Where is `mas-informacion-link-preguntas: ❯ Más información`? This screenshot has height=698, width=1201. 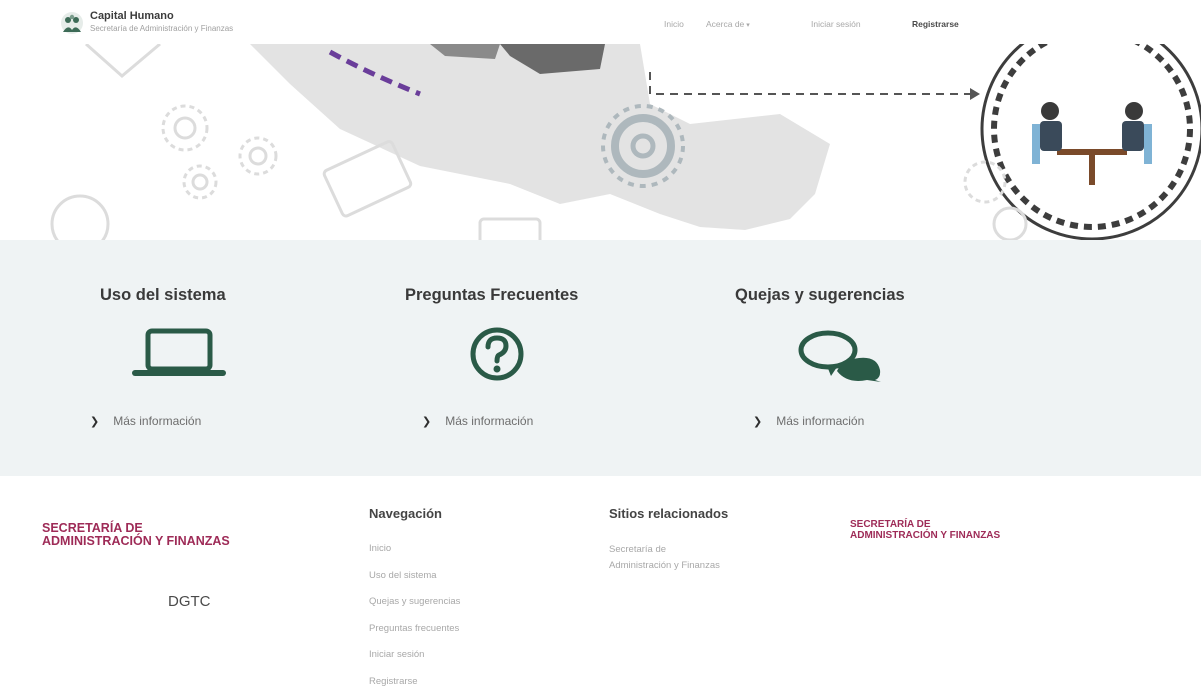 mas-informacion-link-preguntas: ❯ Más información is located at coordinates (477, 421).